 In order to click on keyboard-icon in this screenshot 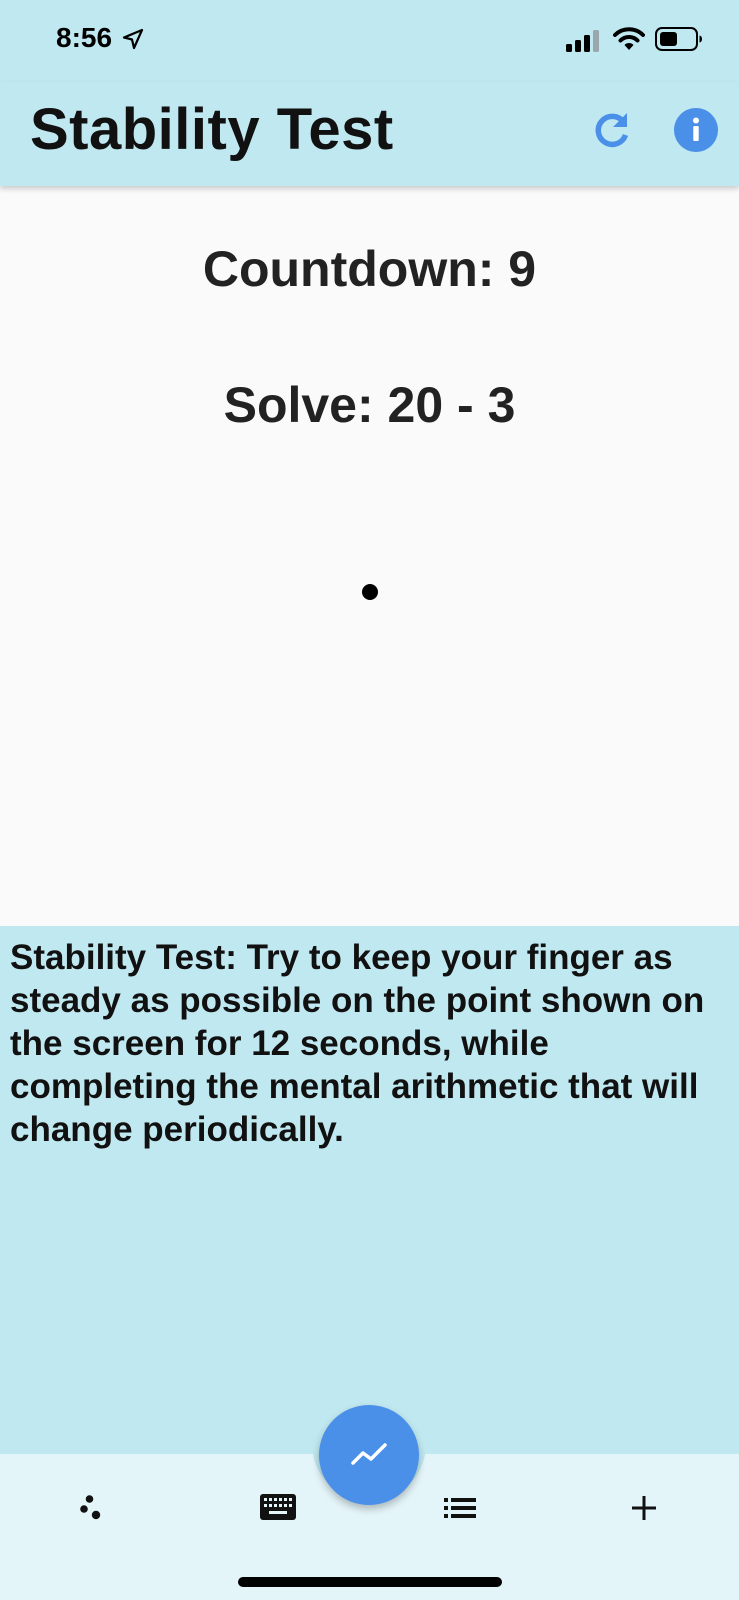, I will do `click(278, 1507)`.